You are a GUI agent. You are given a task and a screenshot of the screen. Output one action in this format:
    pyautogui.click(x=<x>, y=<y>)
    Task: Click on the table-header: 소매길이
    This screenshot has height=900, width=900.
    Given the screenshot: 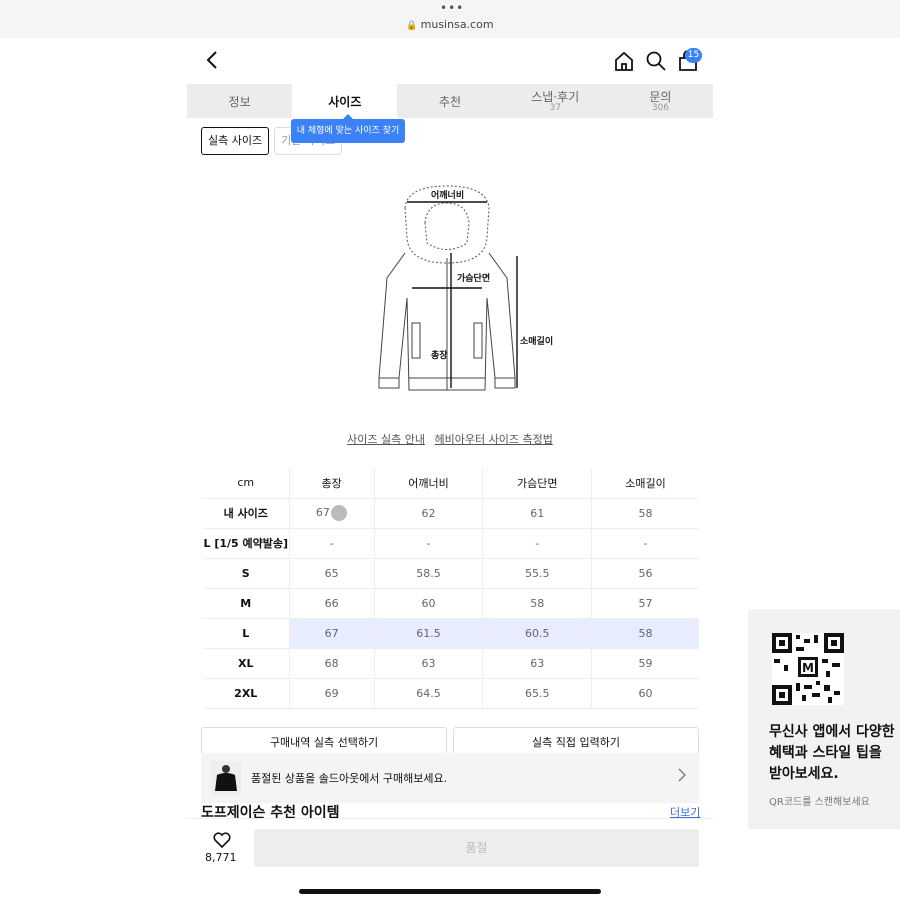 What is the action you would take?
    pyautogui.click(x=645, y=483)
    